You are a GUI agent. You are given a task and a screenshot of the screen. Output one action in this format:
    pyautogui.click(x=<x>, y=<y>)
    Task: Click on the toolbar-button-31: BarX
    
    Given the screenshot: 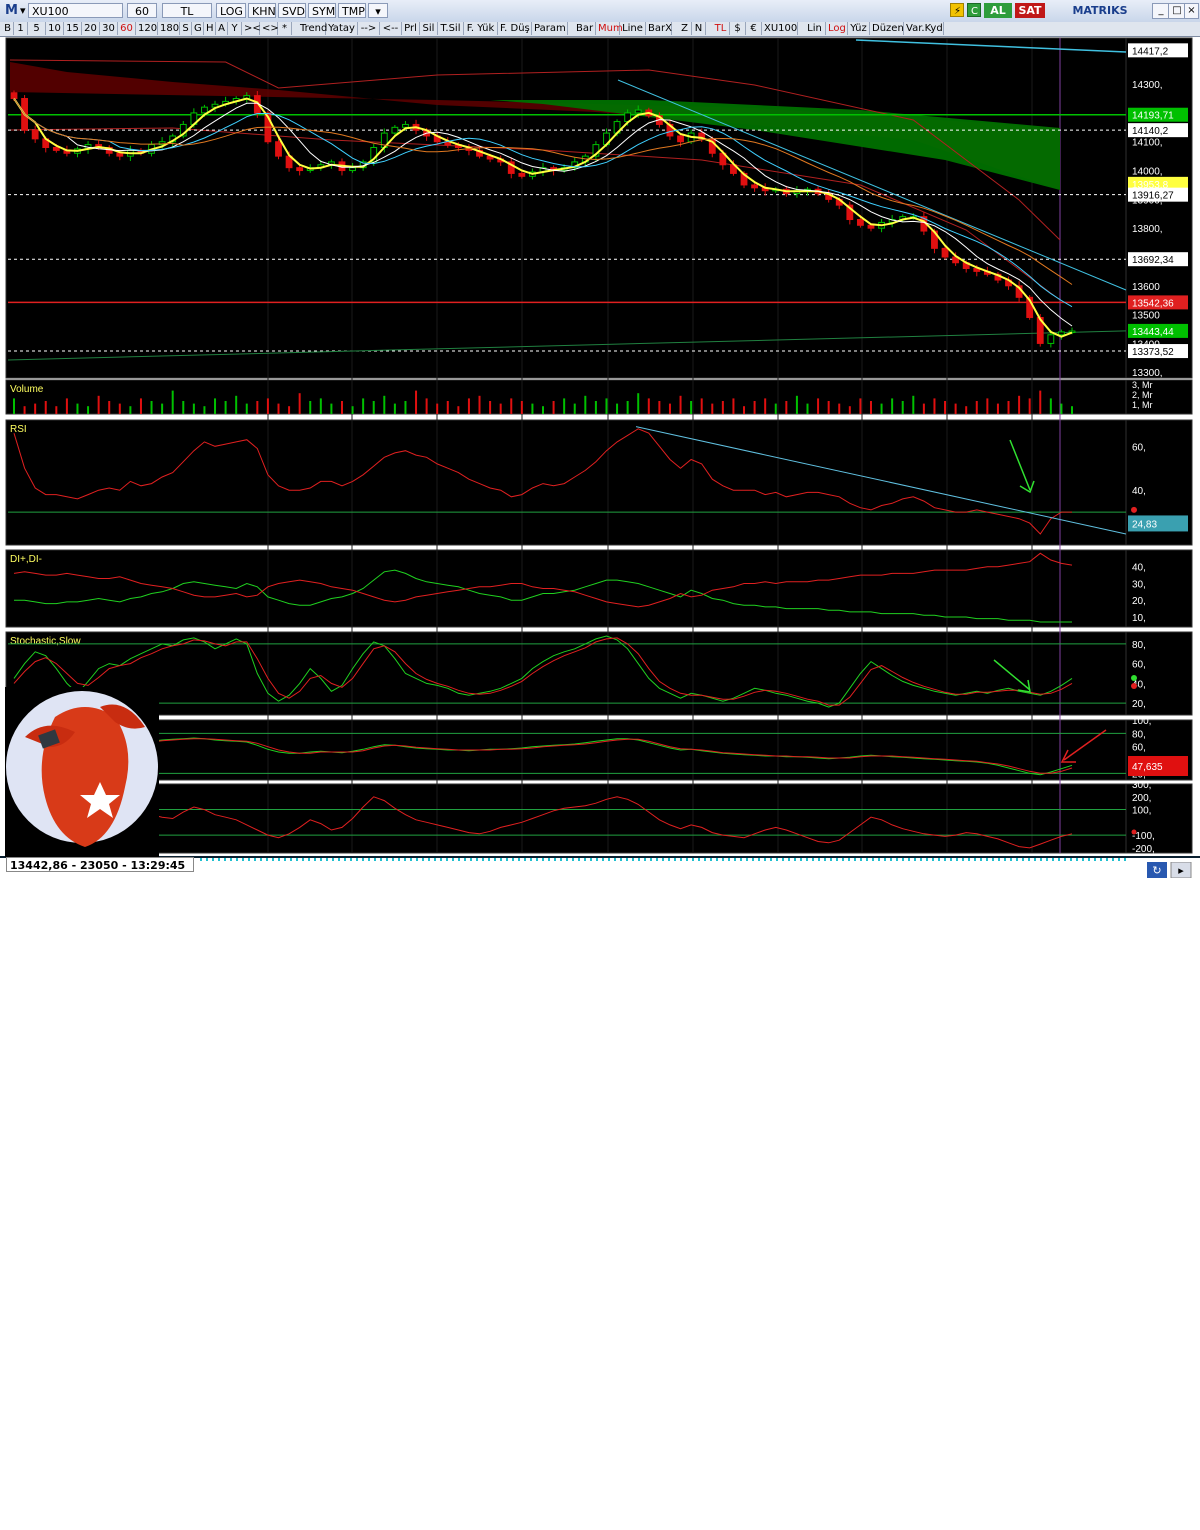 What is the action you would take?
    pyautogui.click(x=659, y=28)
    